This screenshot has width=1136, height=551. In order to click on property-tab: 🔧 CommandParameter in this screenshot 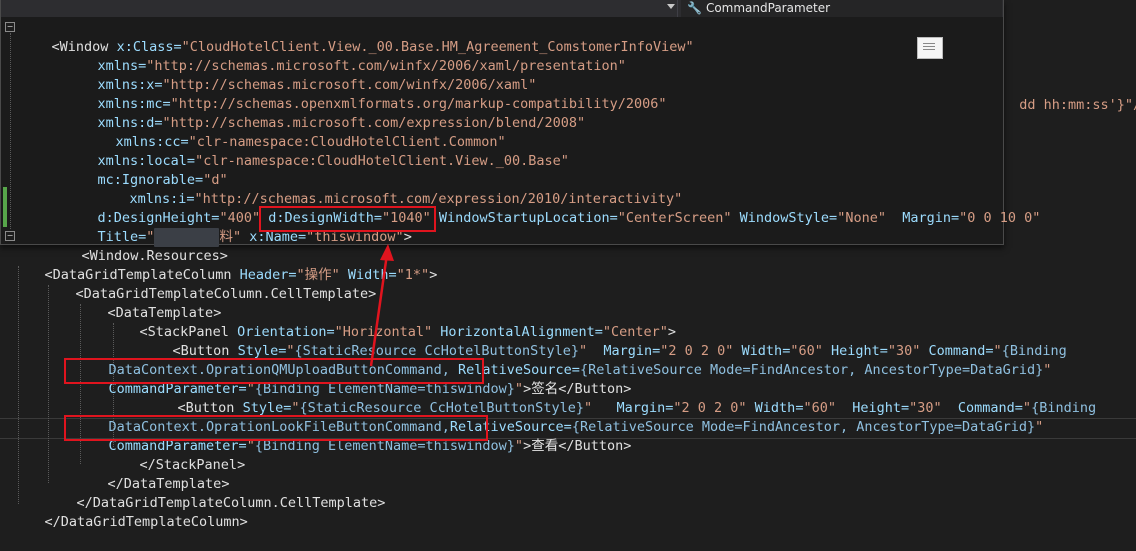, I will do `click(841, 8)`.